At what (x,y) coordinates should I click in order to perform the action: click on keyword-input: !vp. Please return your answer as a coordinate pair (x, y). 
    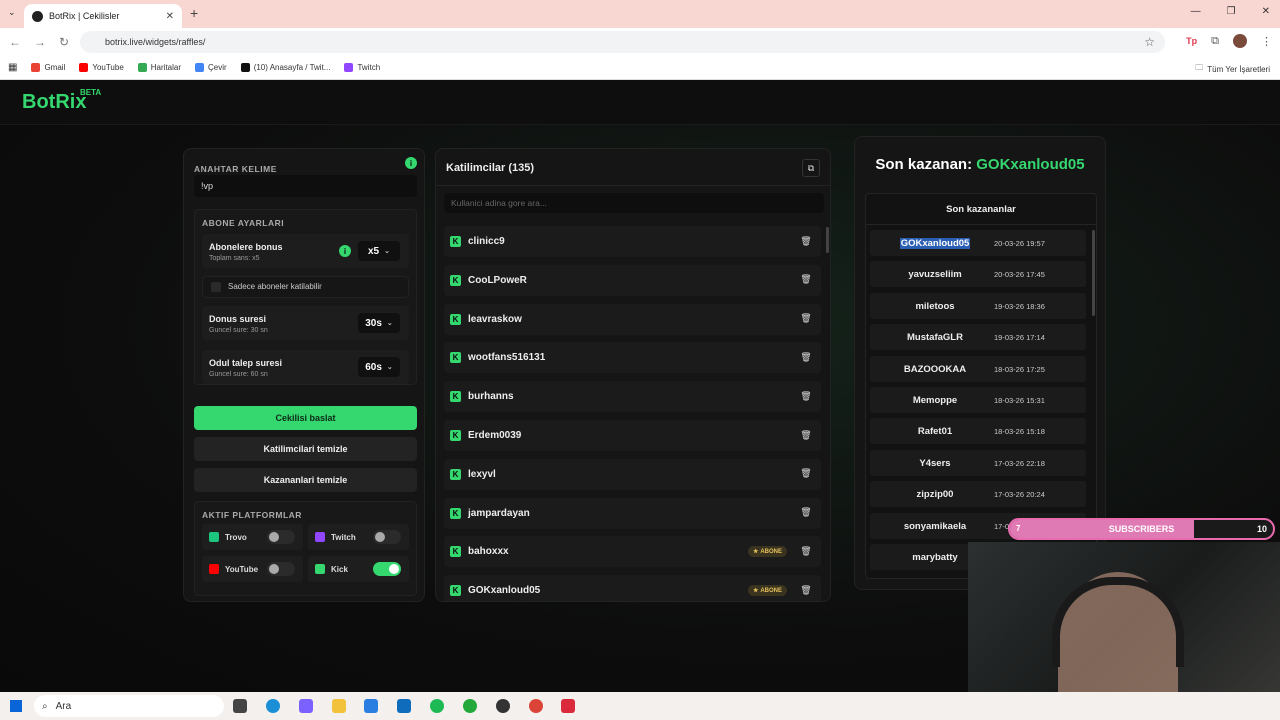
    Looking at the image, I should click on (305, 186).